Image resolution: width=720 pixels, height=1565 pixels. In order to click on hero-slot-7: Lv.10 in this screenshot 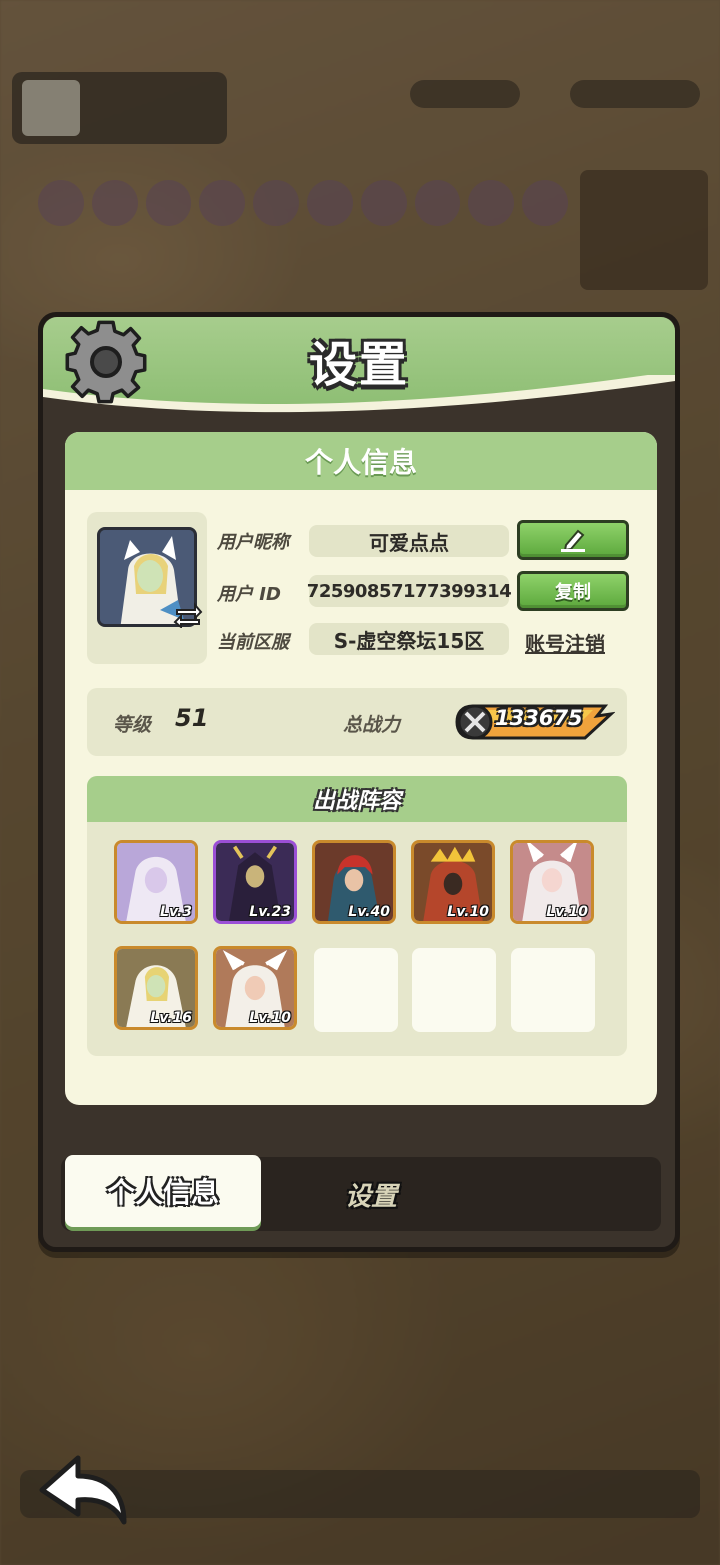, I will do `click(255, 988)`.